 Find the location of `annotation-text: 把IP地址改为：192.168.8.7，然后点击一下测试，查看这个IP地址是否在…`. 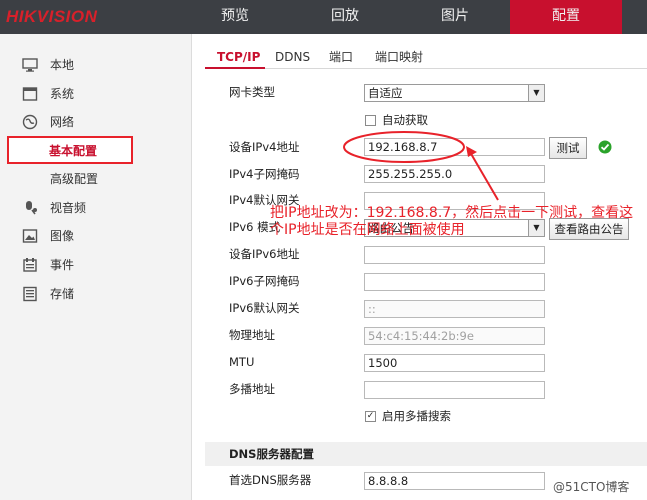

annotation-text: 把IP地址改为：192.168.8.7，然后点击一下测试，查看这个IP地址是否在… is located at coordinates (452, 221).